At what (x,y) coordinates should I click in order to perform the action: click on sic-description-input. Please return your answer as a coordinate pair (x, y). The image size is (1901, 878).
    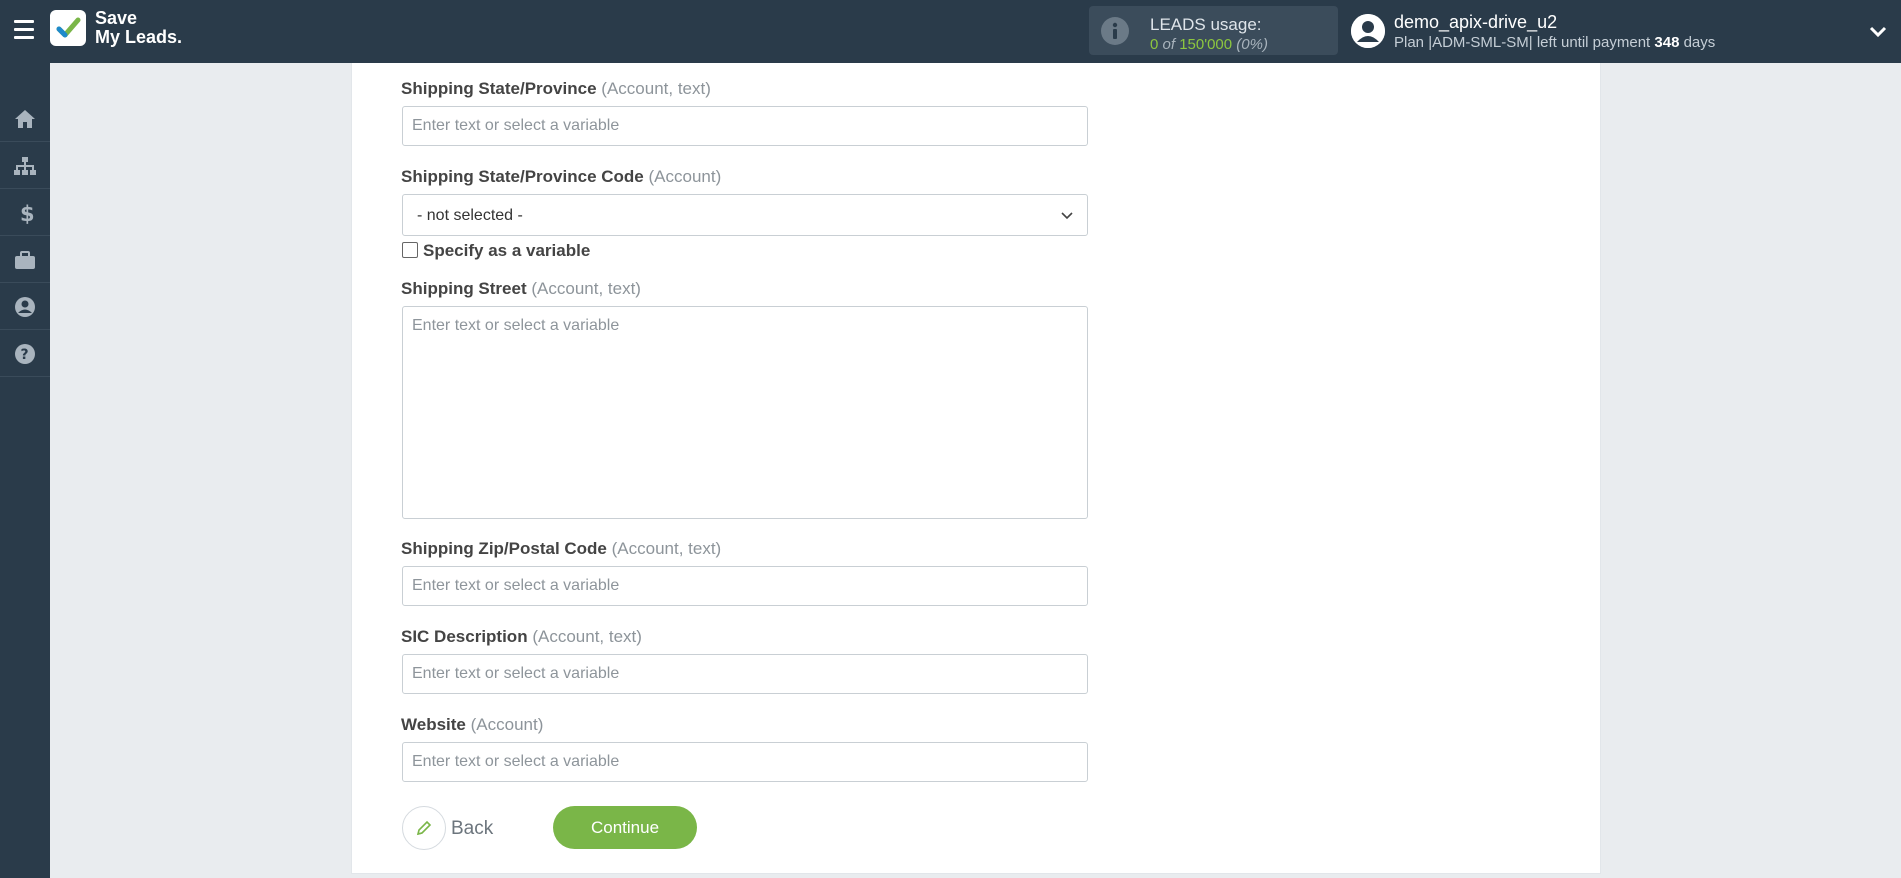
    Looking at the image, I should click on (745, 674).